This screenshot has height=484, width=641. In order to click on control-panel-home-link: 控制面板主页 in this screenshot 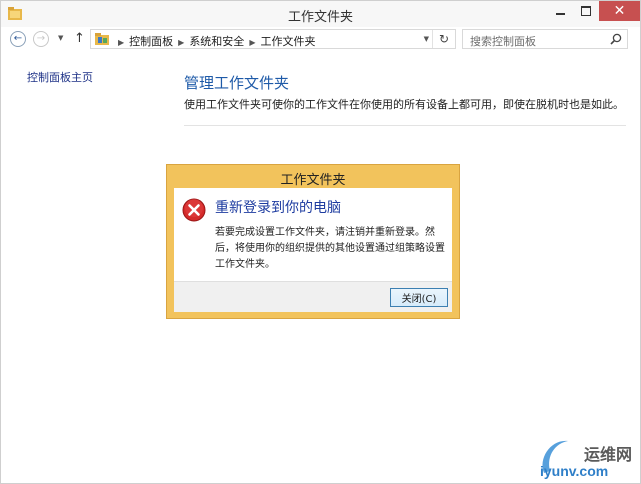, I will do `click(60, 77)`.